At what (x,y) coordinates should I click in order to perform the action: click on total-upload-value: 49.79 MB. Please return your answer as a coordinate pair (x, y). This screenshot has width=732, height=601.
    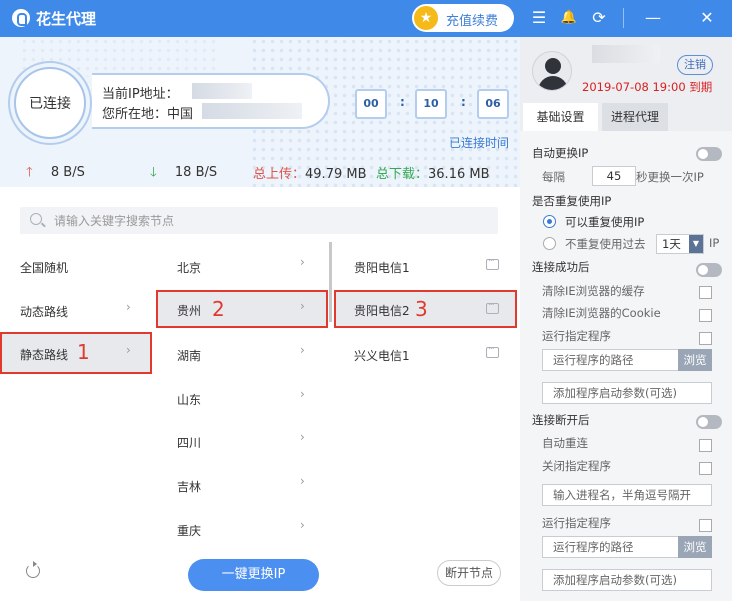
    Looking at the image, I should click on (336, 174).